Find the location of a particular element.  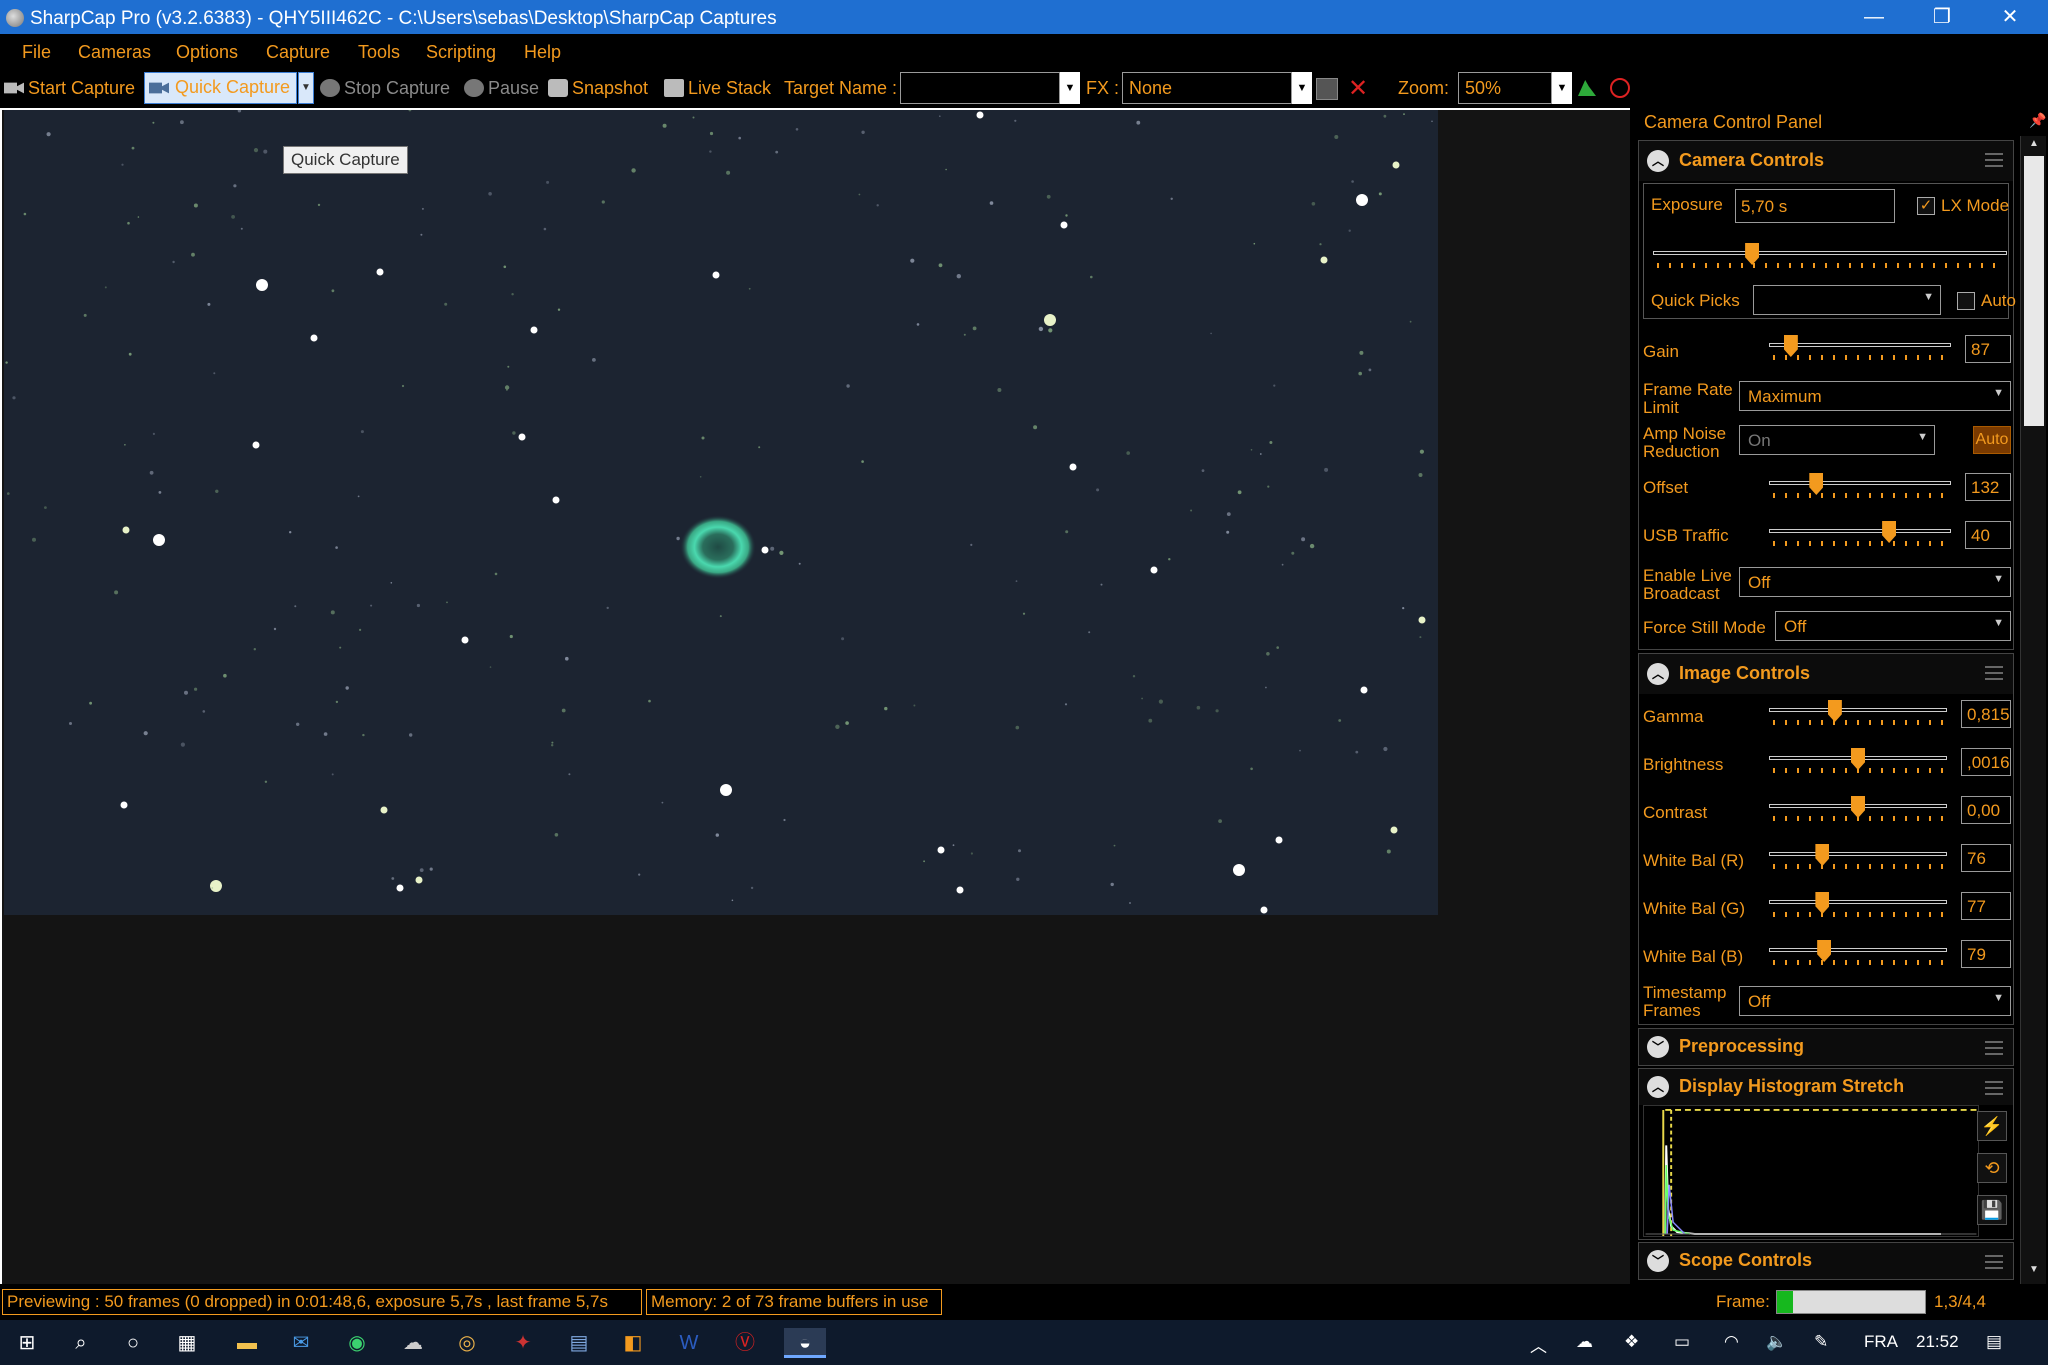

quick-capture-button: Quick Capture is located at coordinates (220, 88).